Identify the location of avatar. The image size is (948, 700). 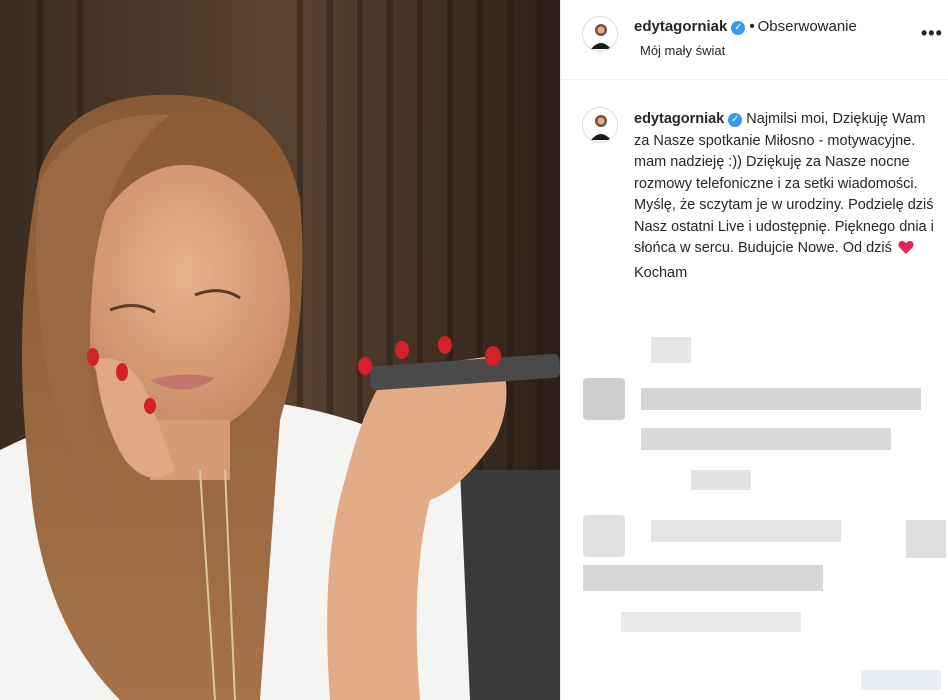
(600, 34).